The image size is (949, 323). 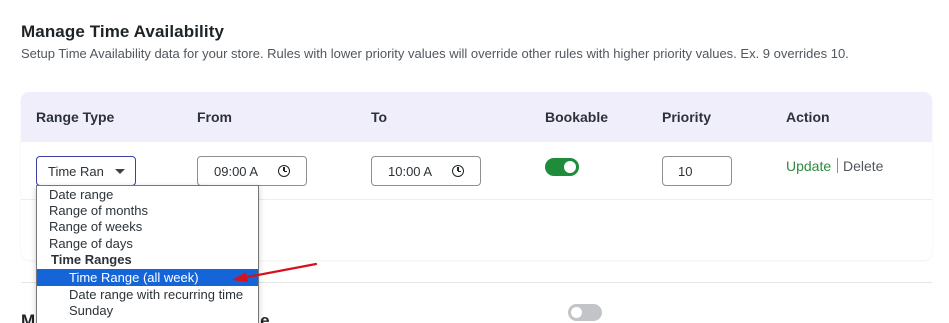 What do you see at coordinates (75, 117) in the screenshot?
I see `column-header-range-type: Range Type` at bounding box center [75, 117].